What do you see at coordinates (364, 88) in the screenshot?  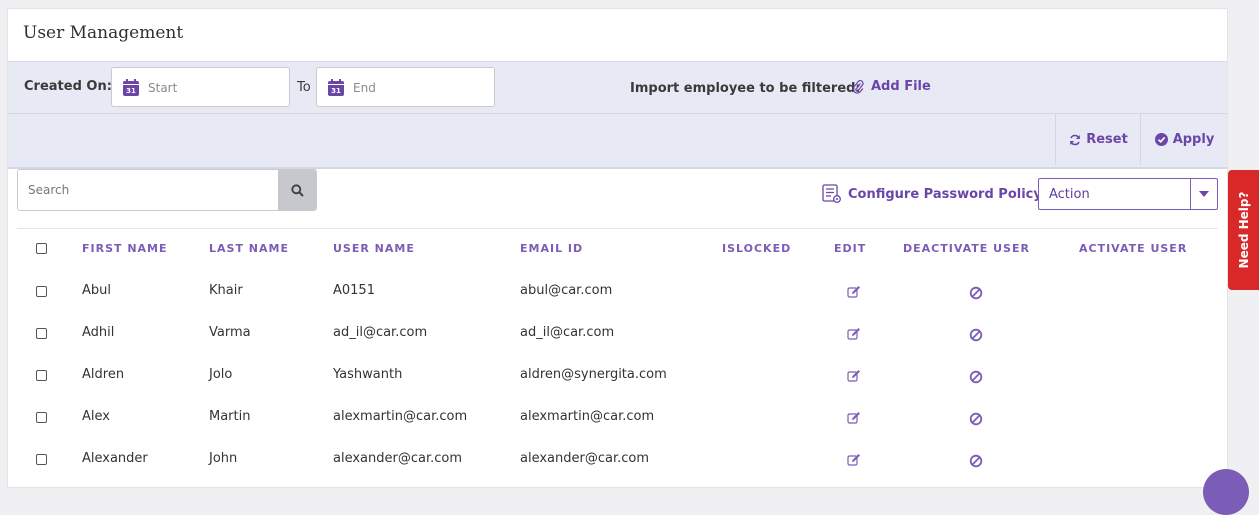 I see `end-date-placeholder: End` at bounding box center [364, 88].